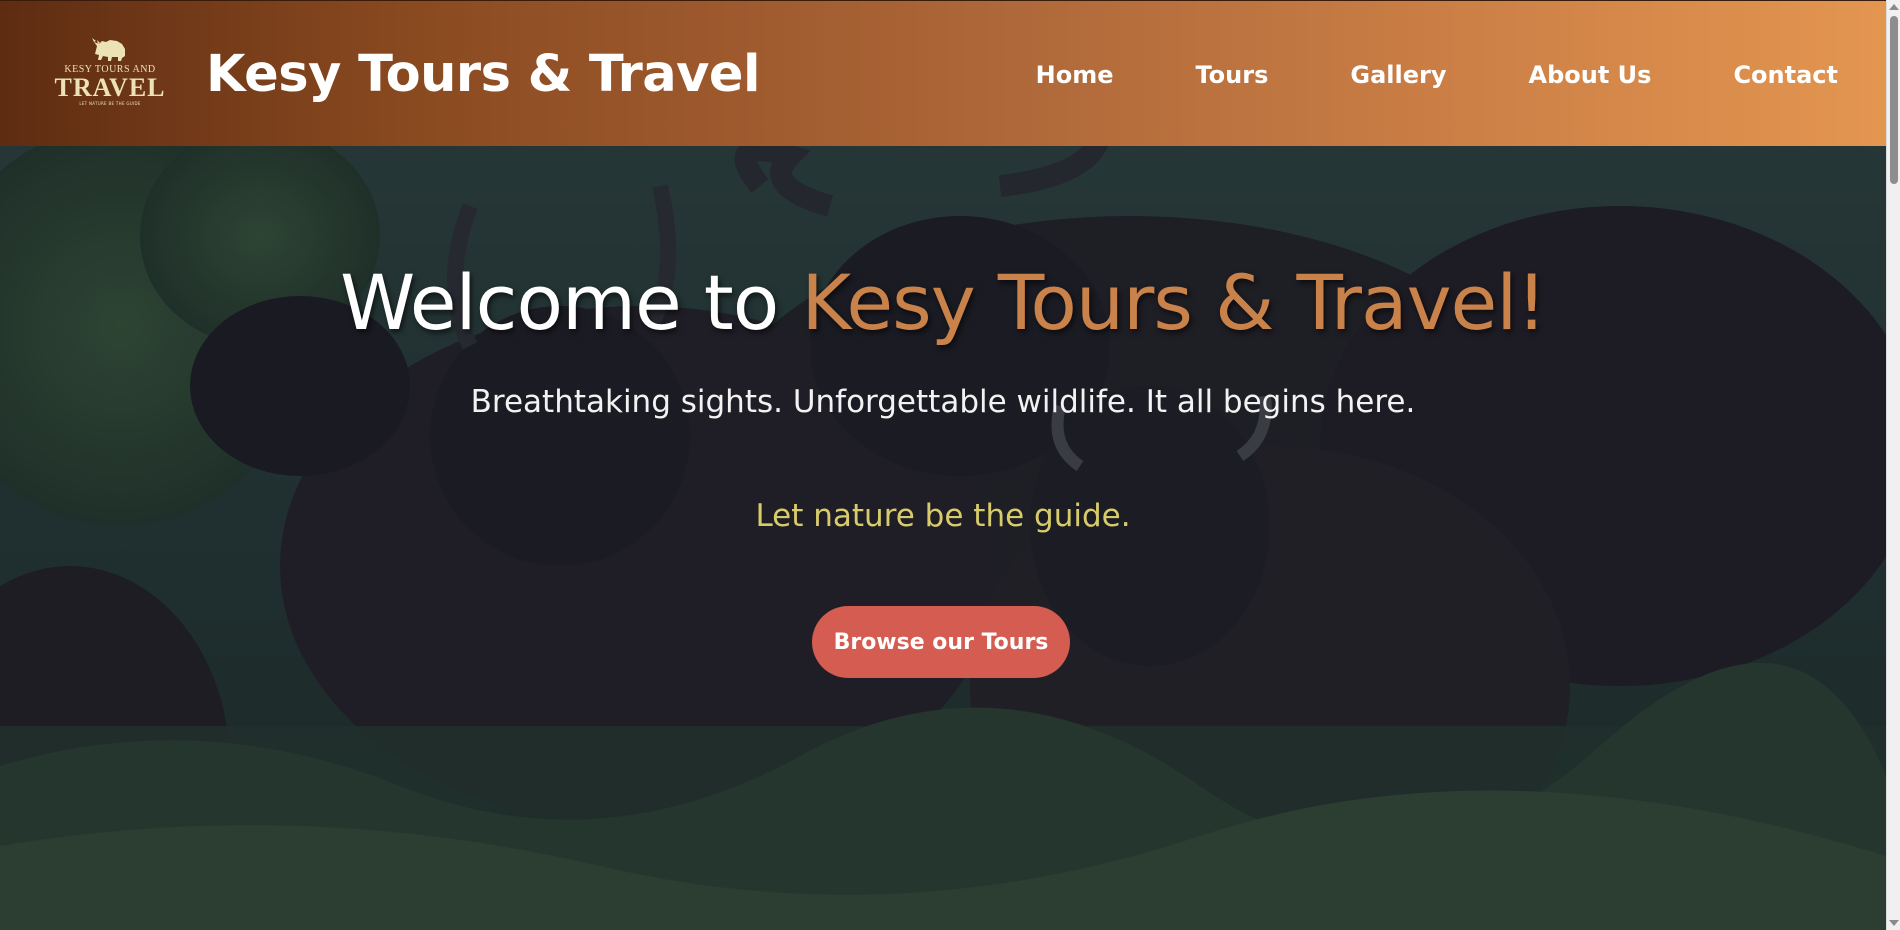  What do you see at coordinates (943, 516) in the screenshot?
I see `hero-tagline: Let nature be the guide.` at bounding box center [943, 516].